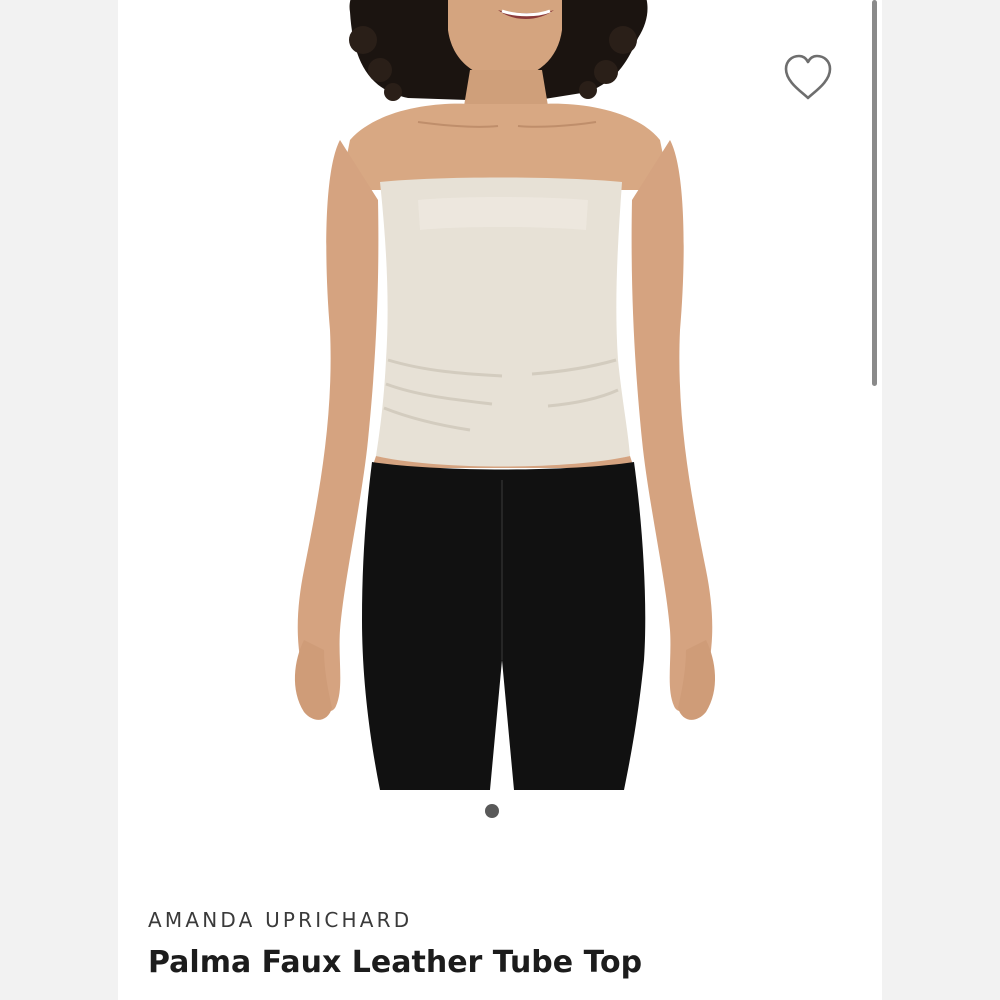 The width and height of the screenshot is (1000, 1000). What do you see at coordinates (504, 626) in the screenshot?
I see `black-pants` at bounding box center [504, 626].